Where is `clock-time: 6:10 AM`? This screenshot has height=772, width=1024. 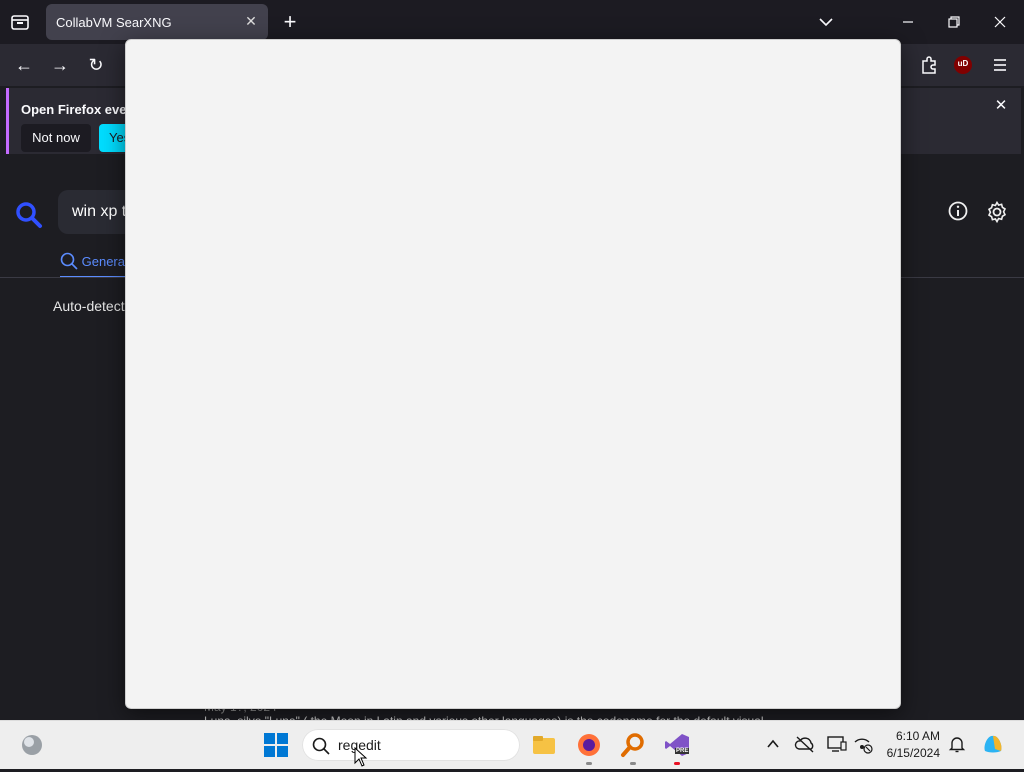 clock-time: 6:10 AM is located at coordinates (912, 736).